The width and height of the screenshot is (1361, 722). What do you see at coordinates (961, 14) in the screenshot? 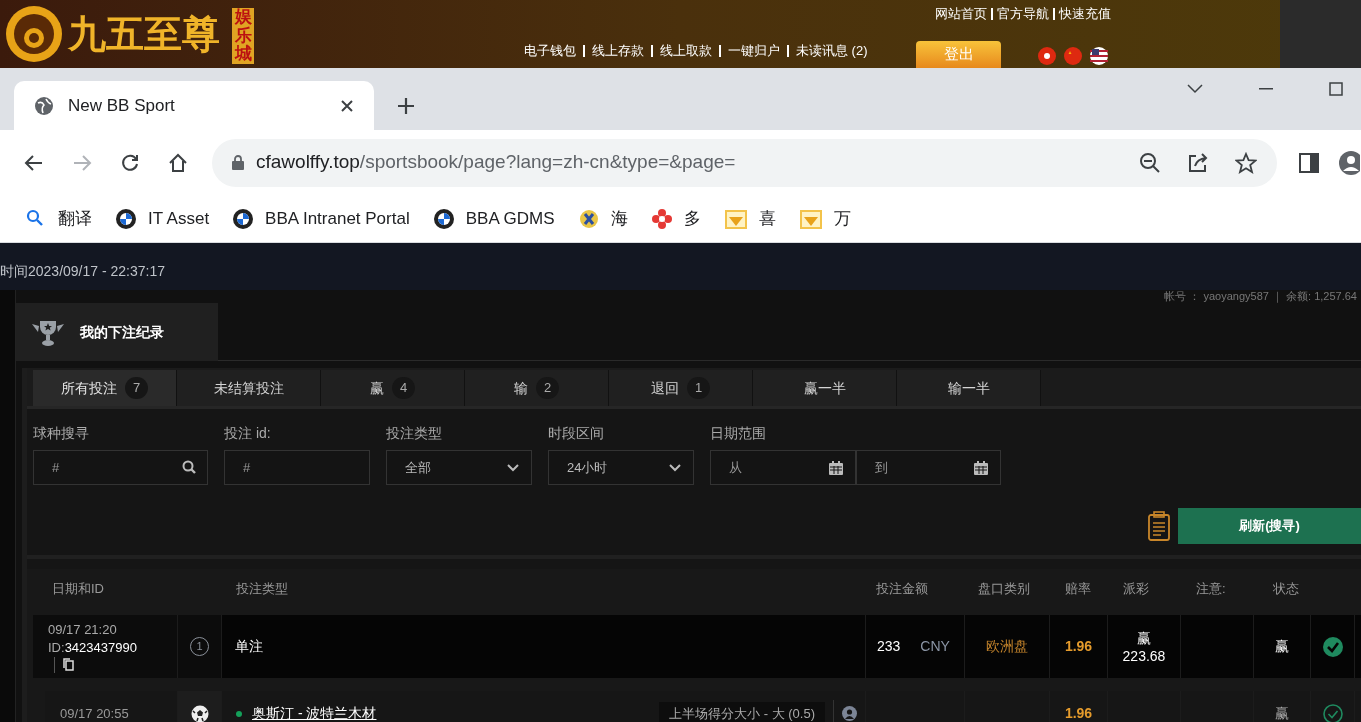
I see `top-link: 网站首页` at bounding box center [961, 14].